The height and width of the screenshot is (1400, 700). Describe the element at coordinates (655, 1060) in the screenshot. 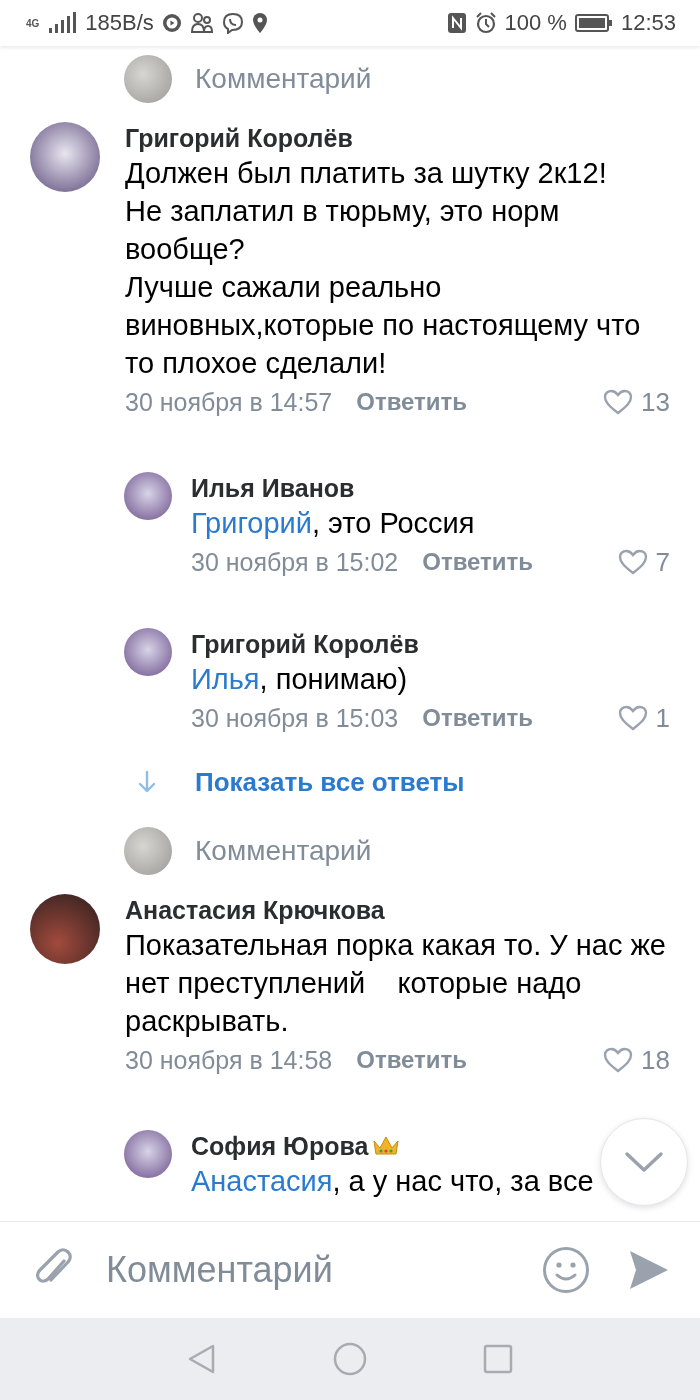

I see `like-count: 18` at that location.